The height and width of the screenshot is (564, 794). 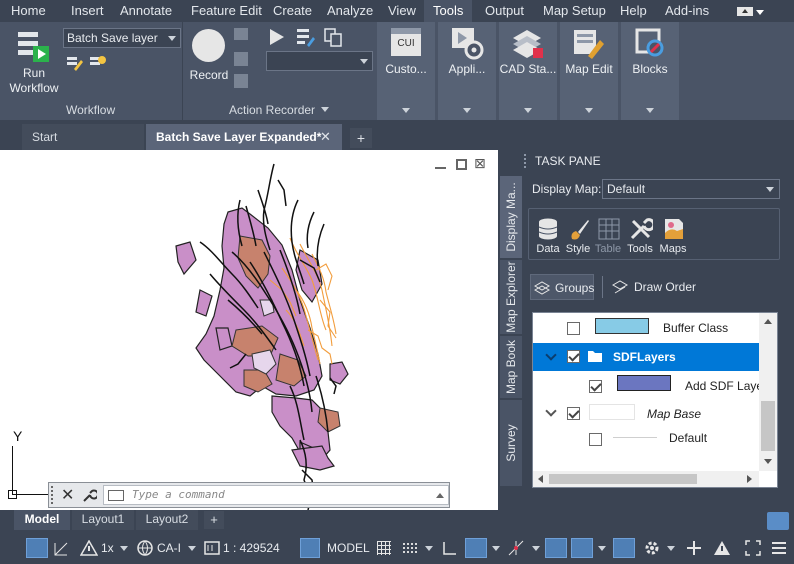 What do you see at coordinates (61, 549) in the screenshot?
I see `grid-snap-icon` at bounding box center [61, 549].